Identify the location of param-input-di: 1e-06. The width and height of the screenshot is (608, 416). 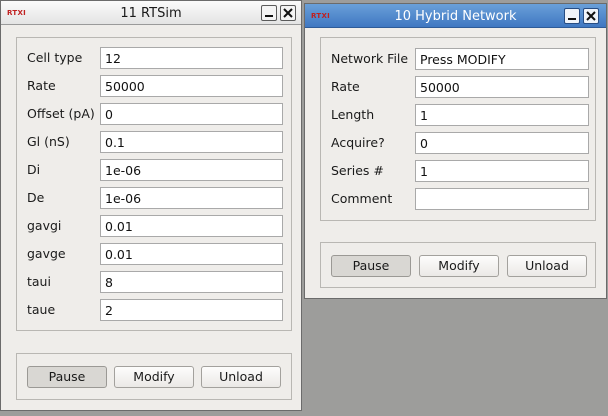
(191, 170).